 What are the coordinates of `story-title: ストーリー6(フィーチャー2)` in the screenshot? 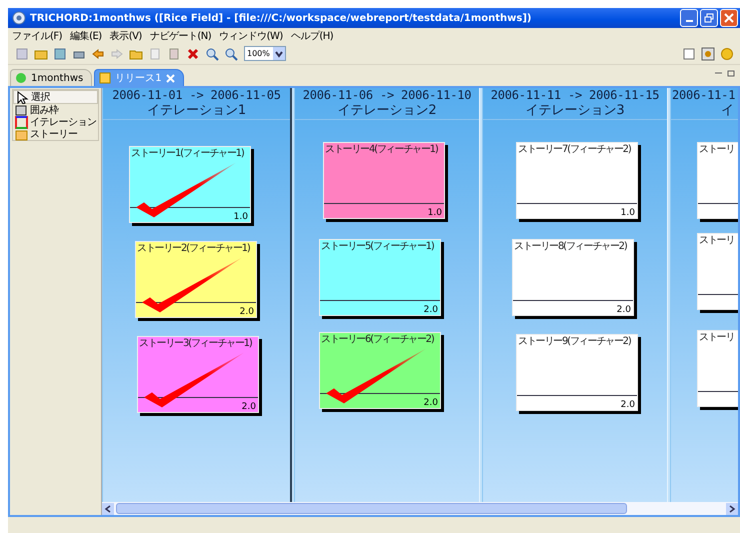 It's located at (377, 339).